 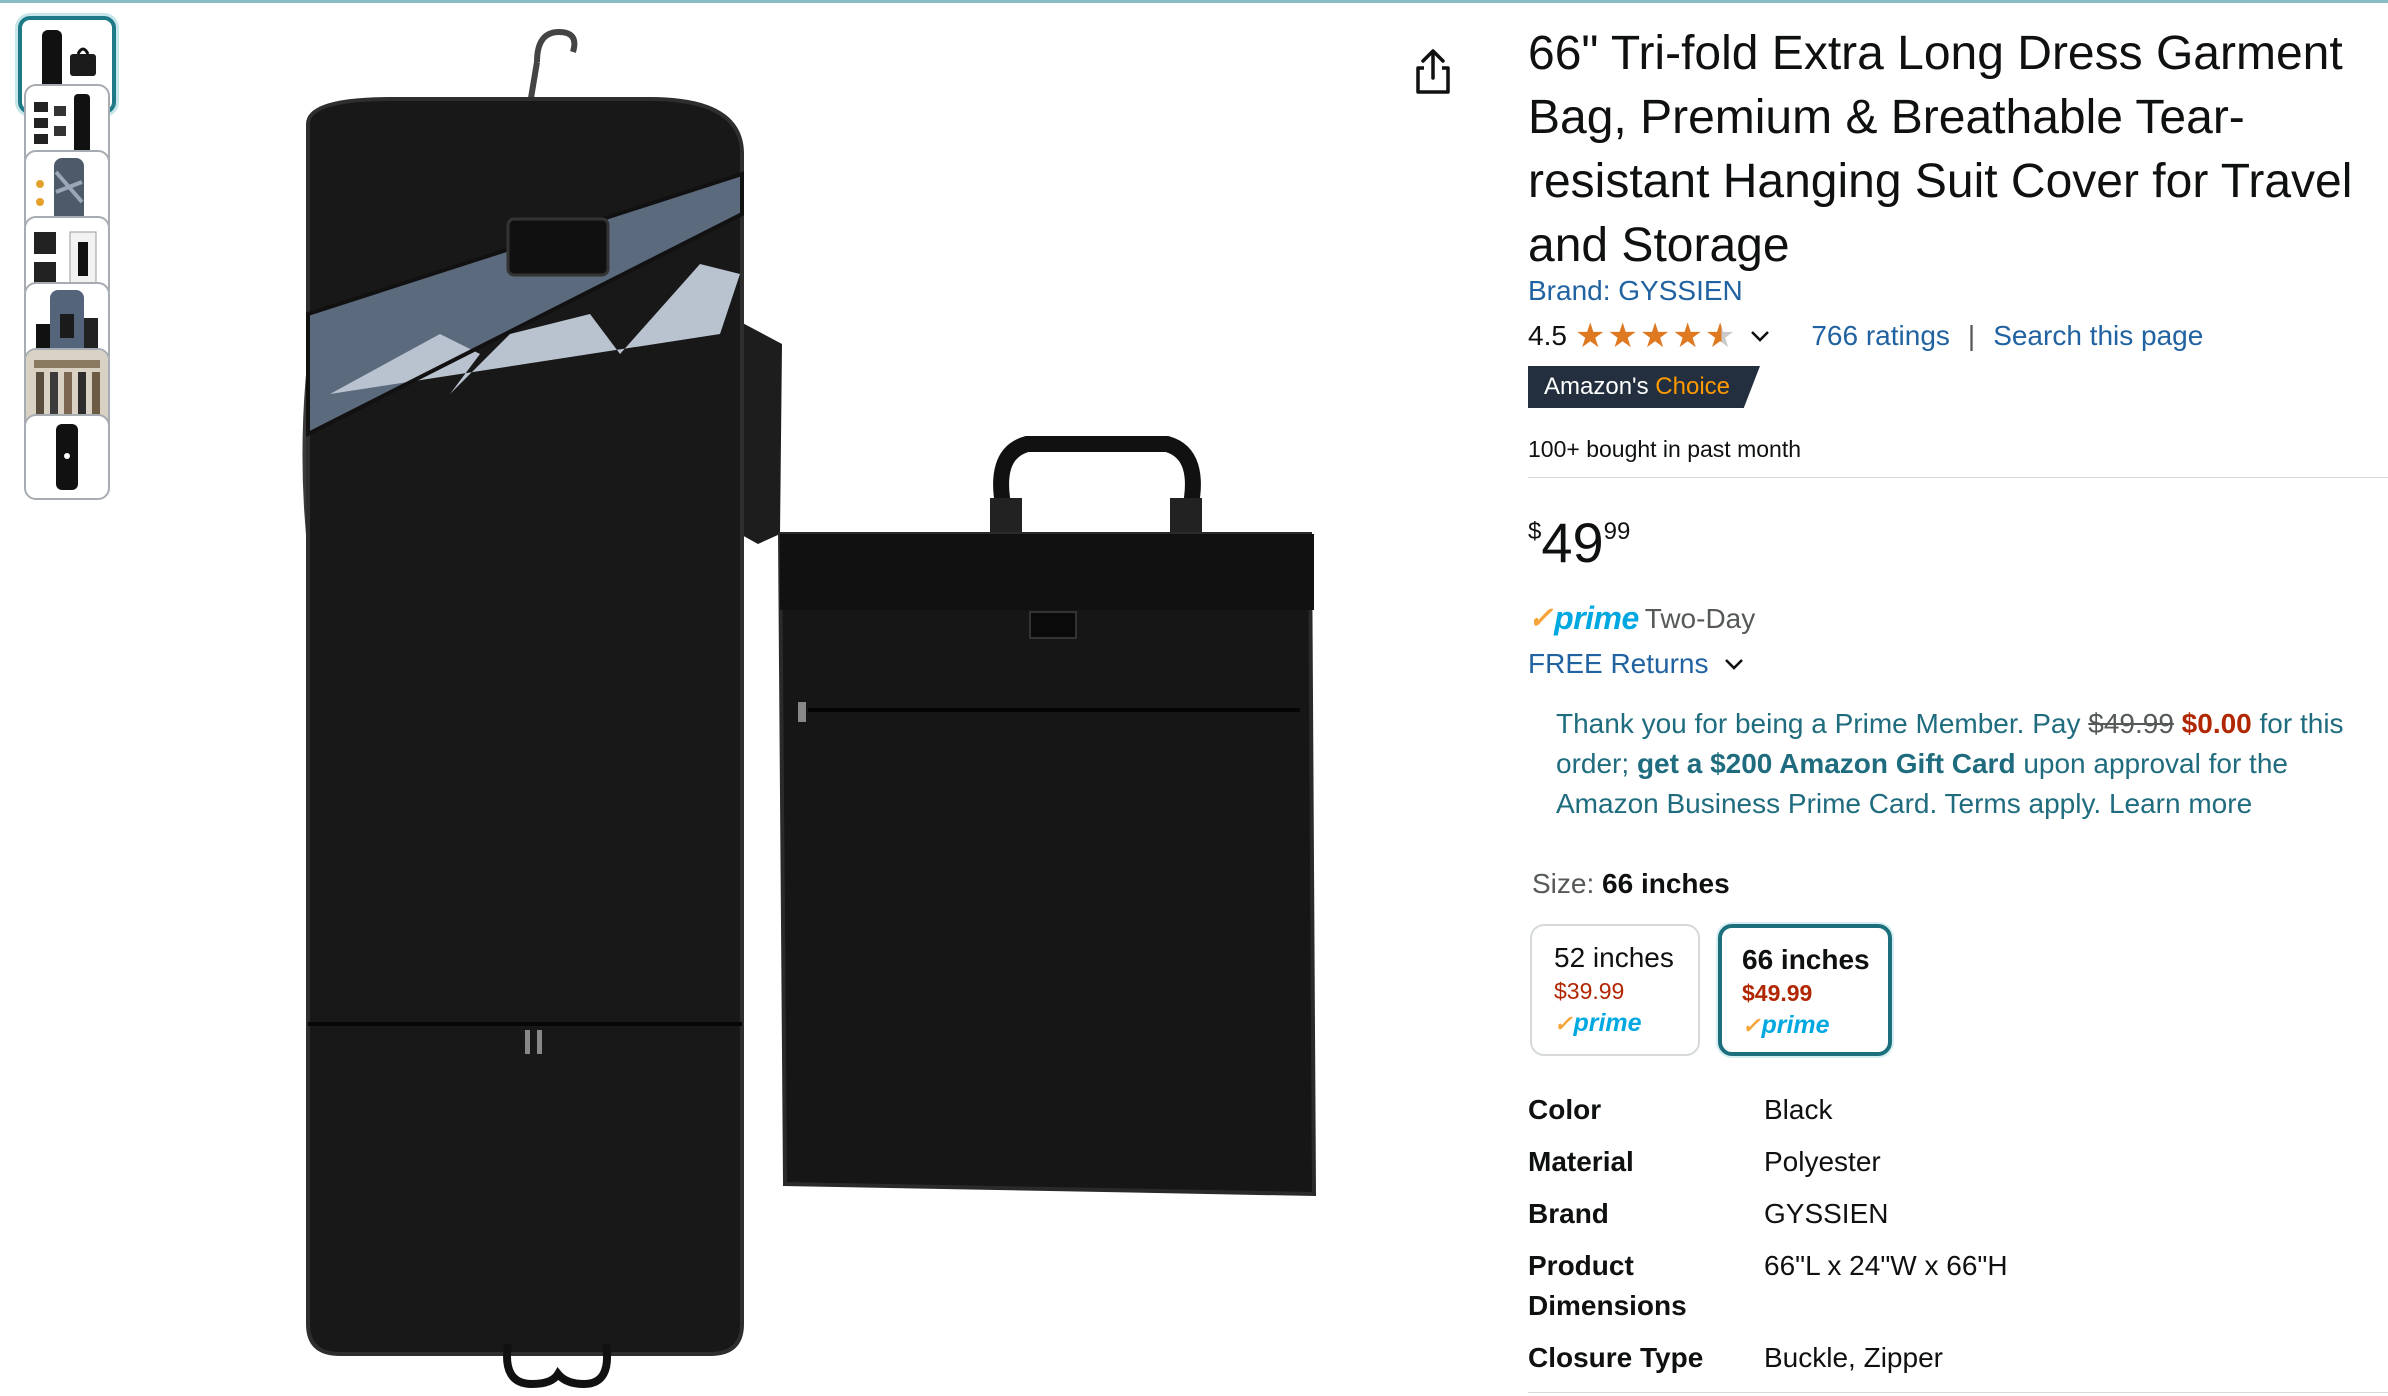 I want to click on choice-prefix: Amazon's, so click(x=1596, y=386).